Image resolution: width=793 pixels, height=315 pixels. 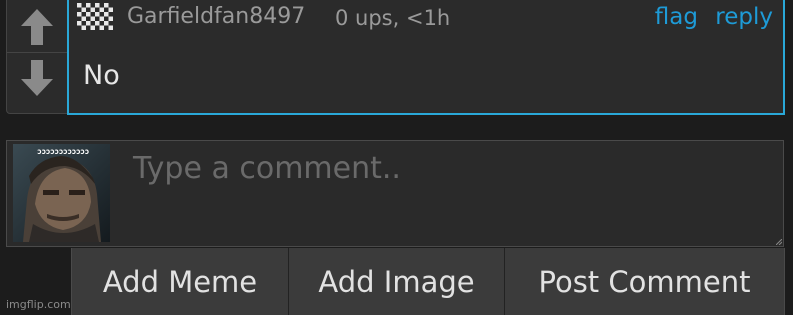 What do you see at coordinates (101, 75) in the screenshot?
I see `comment-text: No` at bounding box center [101, 75].